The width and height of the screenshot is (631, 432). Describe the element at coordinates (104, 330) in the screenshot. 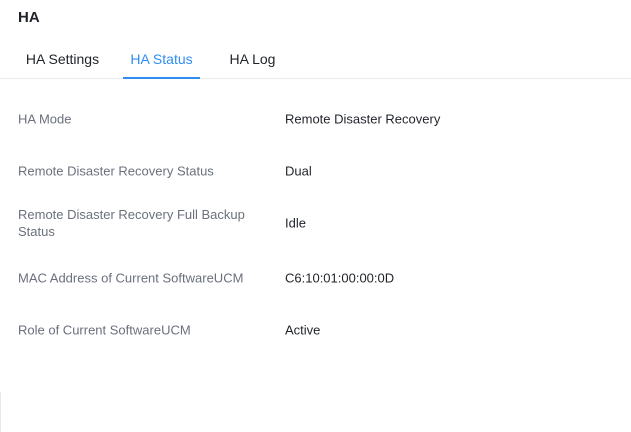

I see `role-label: Role of Current SoftwareUCM` at that location.